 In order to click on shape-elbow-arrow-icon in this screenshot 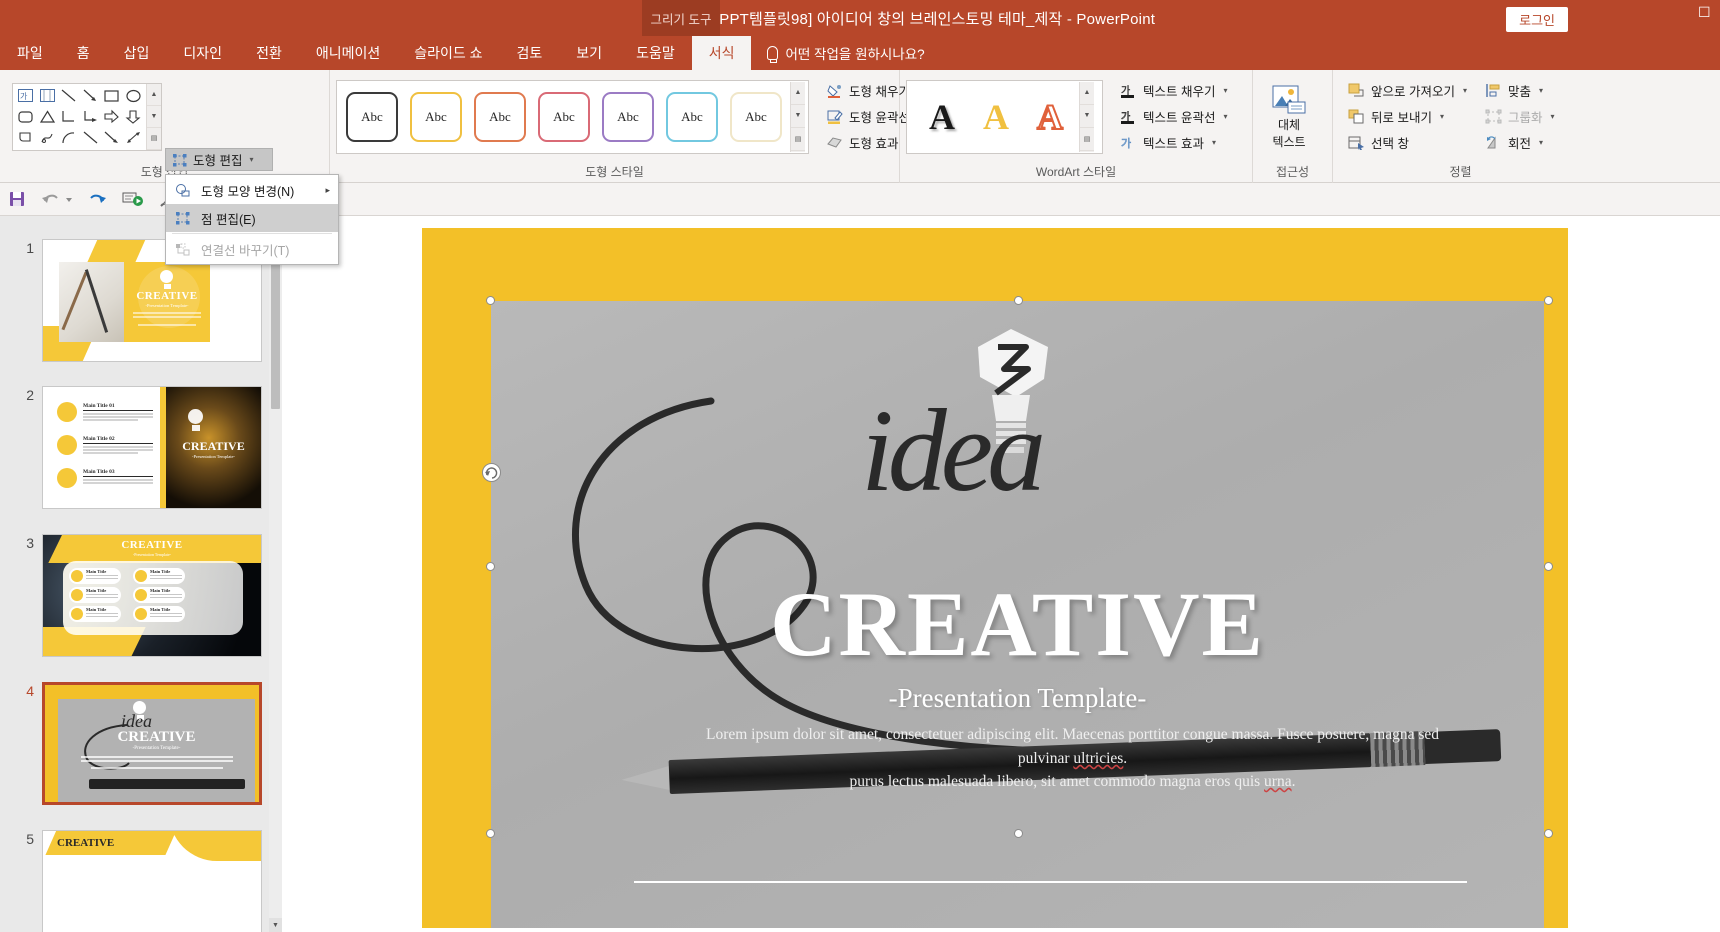, I will do `click(91, 116)`.